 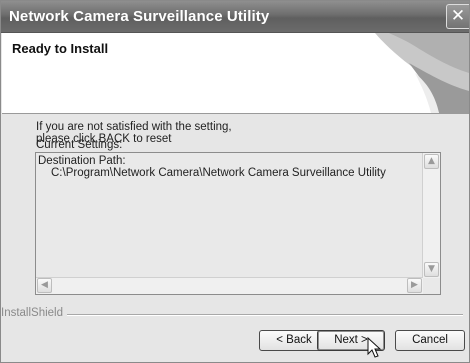 I want to click on up-arrow-icon: ▲, so click(x=431, y=161).